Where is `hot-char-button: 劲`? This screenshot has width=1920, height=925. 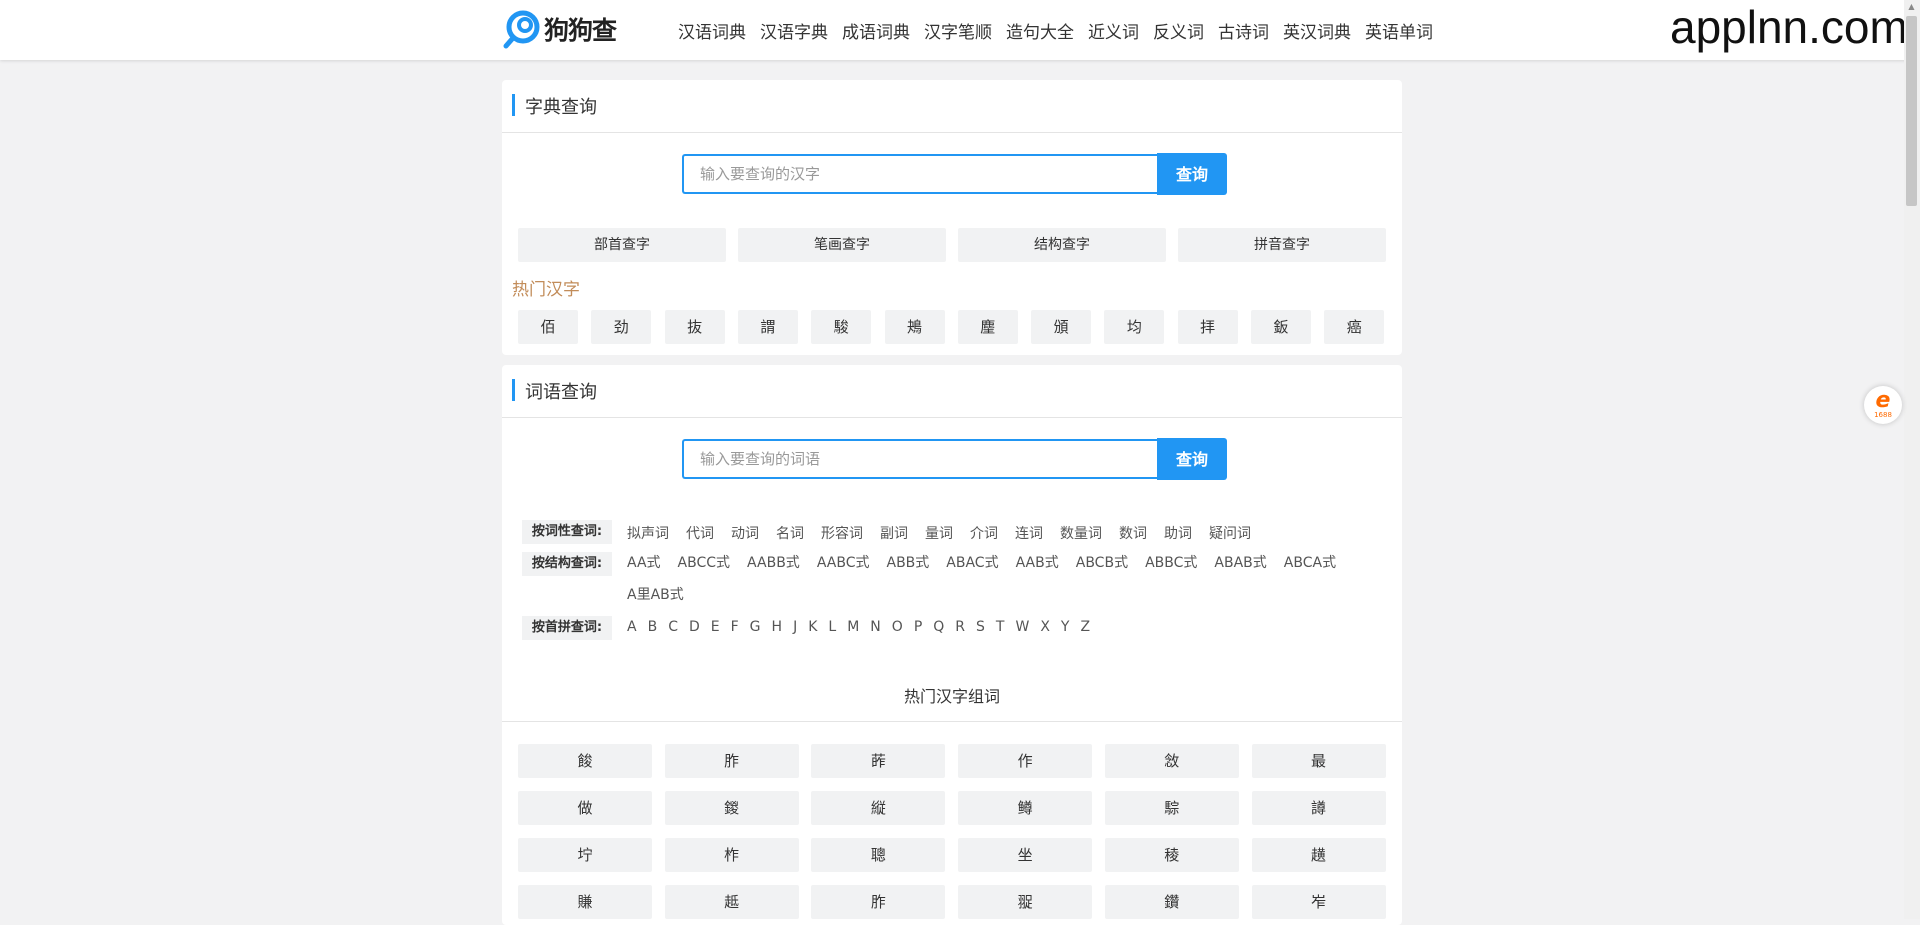
hot-char-button: 劲 is located at coordinates (621, 327).